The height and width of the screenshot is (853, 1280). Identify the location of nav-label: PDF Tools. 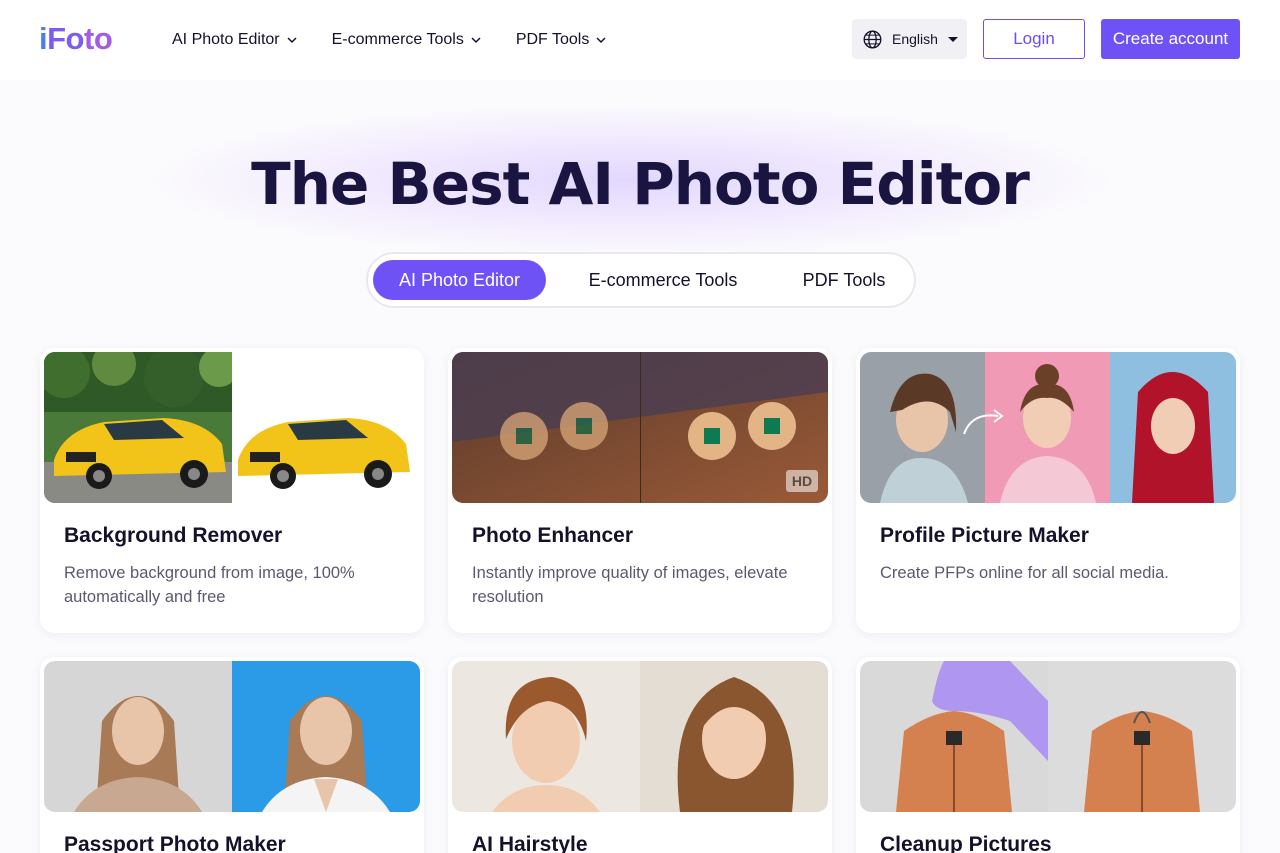
(552, 39).